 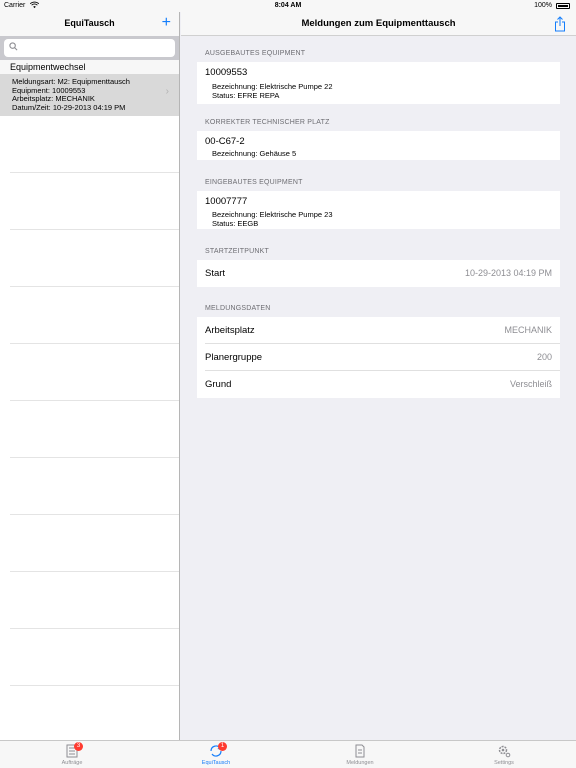 I want to click on tab-meldungen: Meldungen, so click(x=360, y=754).